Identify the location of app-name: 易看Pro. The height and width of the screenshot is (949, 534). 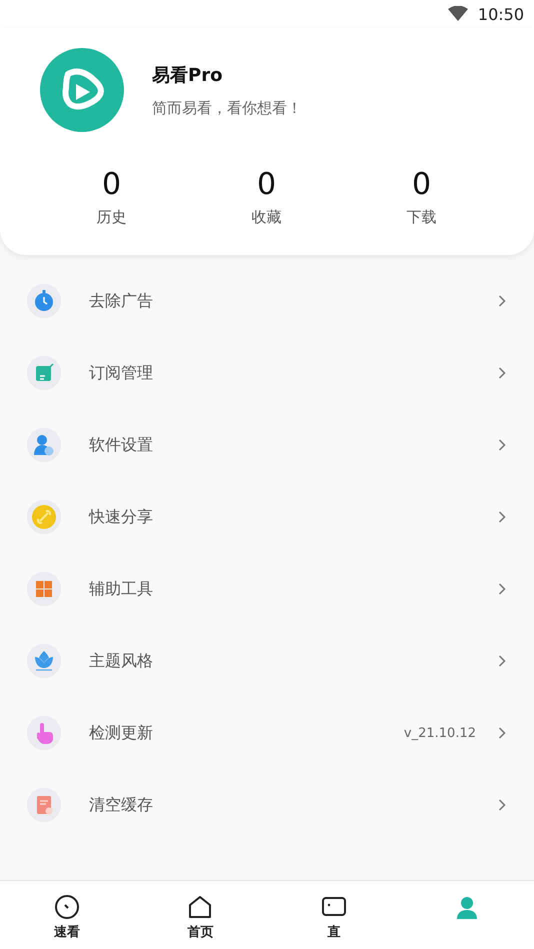
(188, 75).